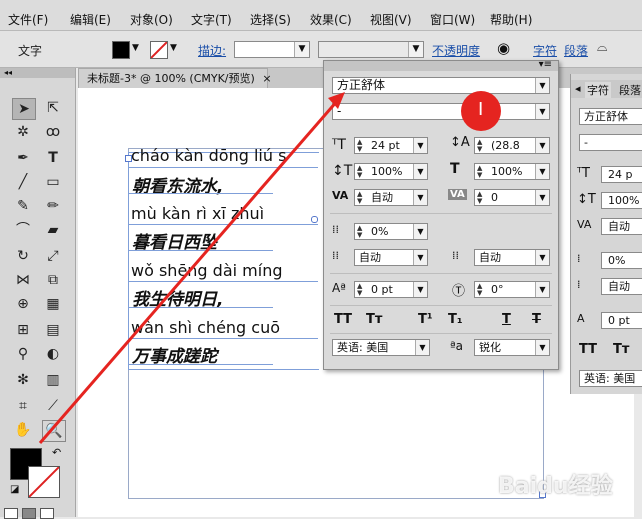 The height and width of the screenshot is (519, 642). What do you see at coordinates (610, 116) in the screenshot?
I see `font-family-field: 方正舒体` at bounding box center [610, 116].